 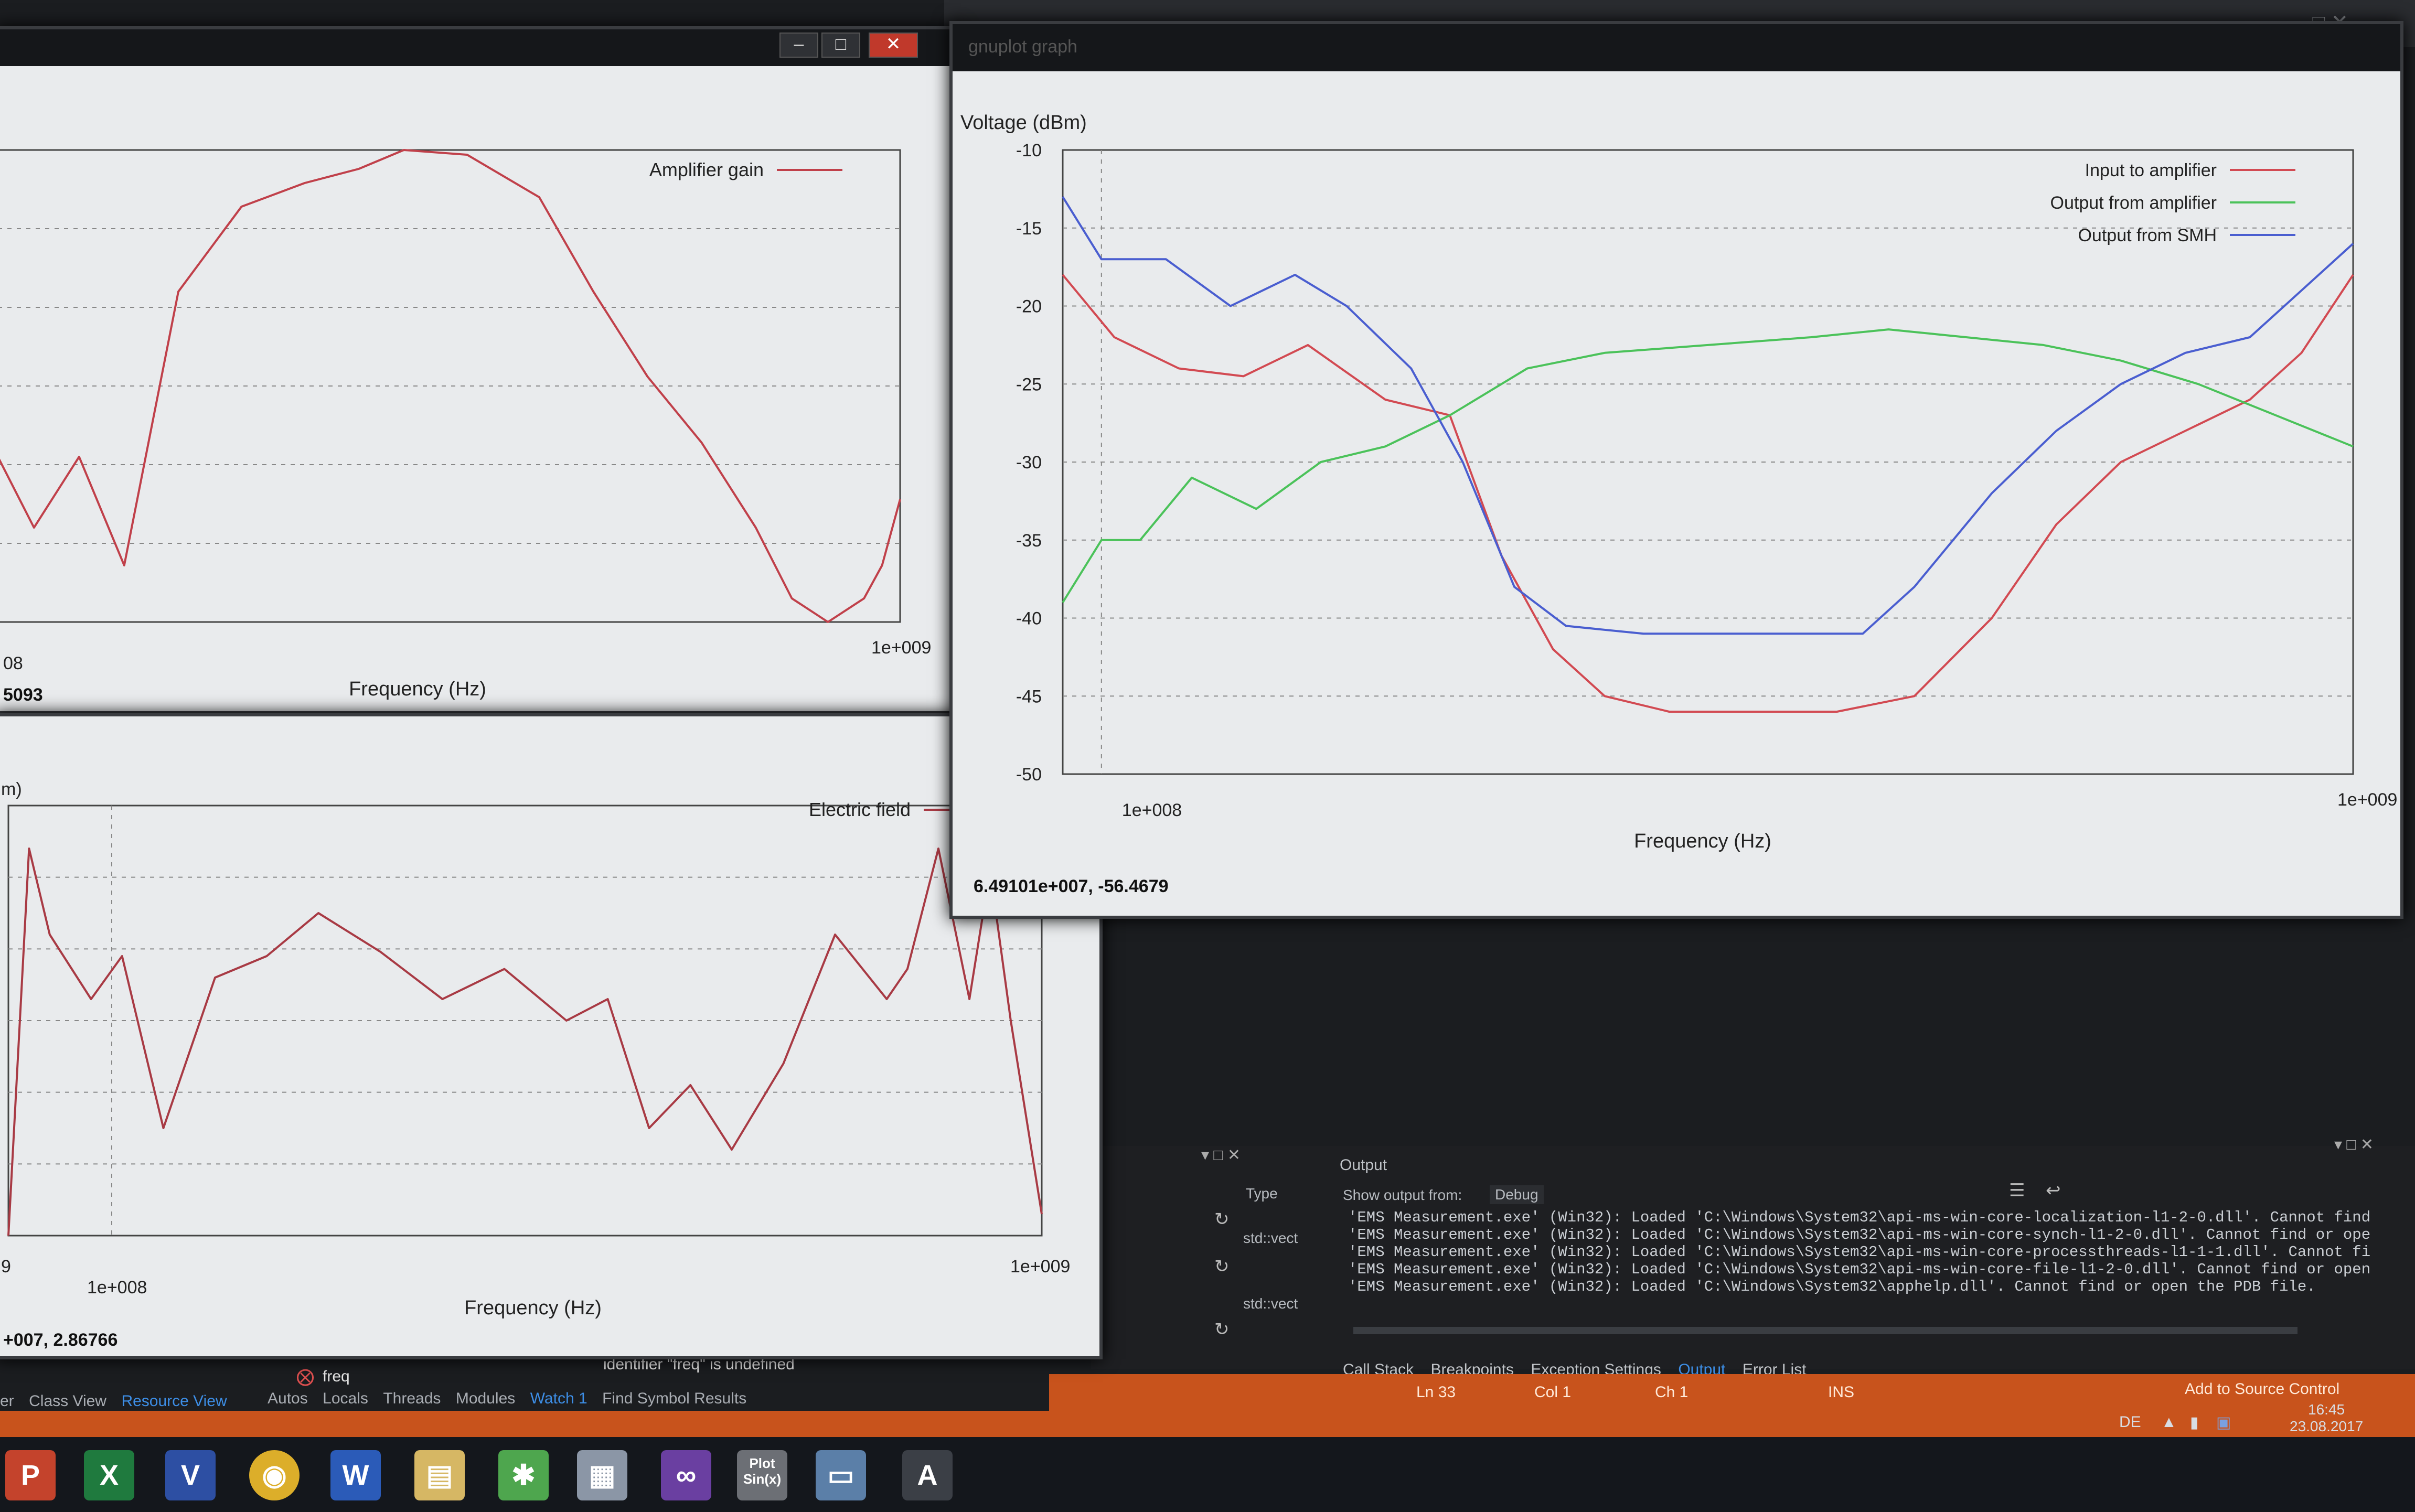 I want to click on minimize-button: –, so click(x=798, y=45).